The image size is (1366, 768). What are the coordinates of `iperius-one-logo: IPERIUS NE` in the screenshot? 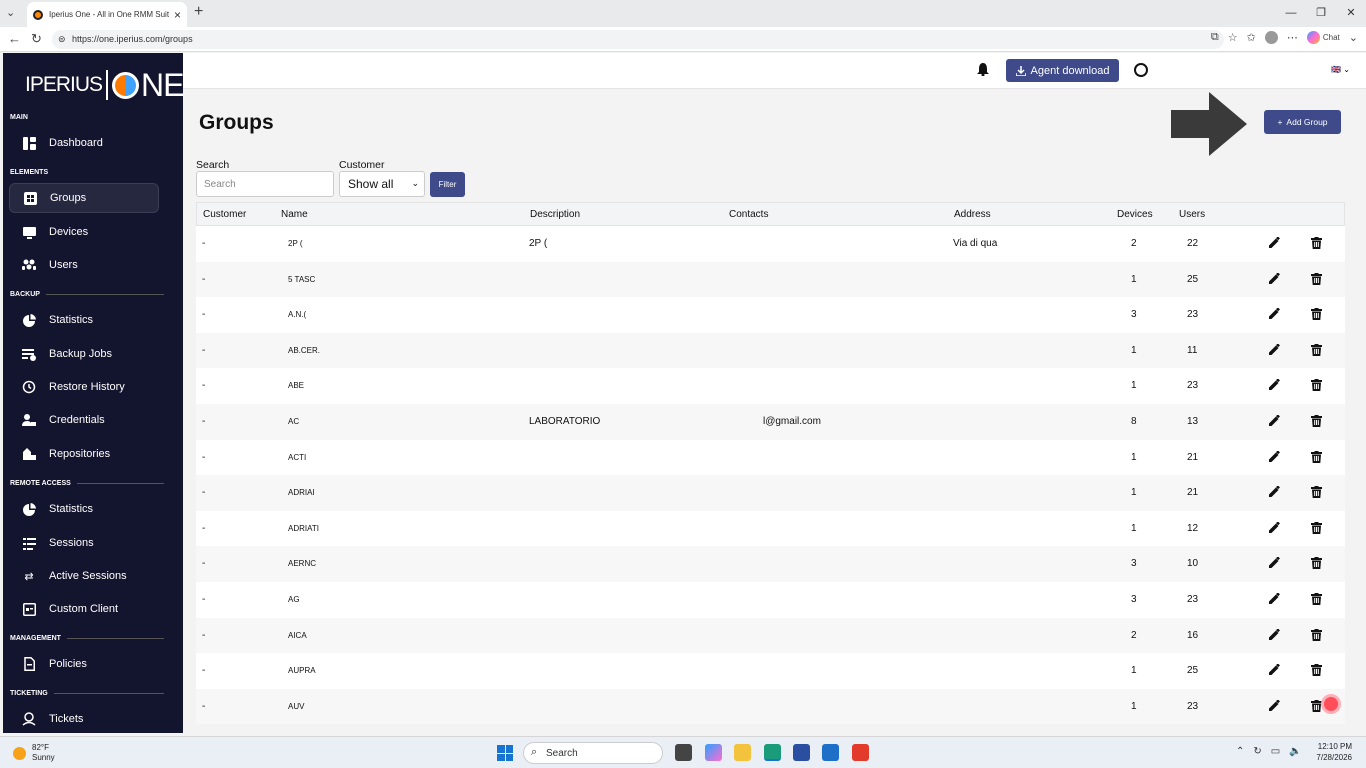 It's located at (104, 85).